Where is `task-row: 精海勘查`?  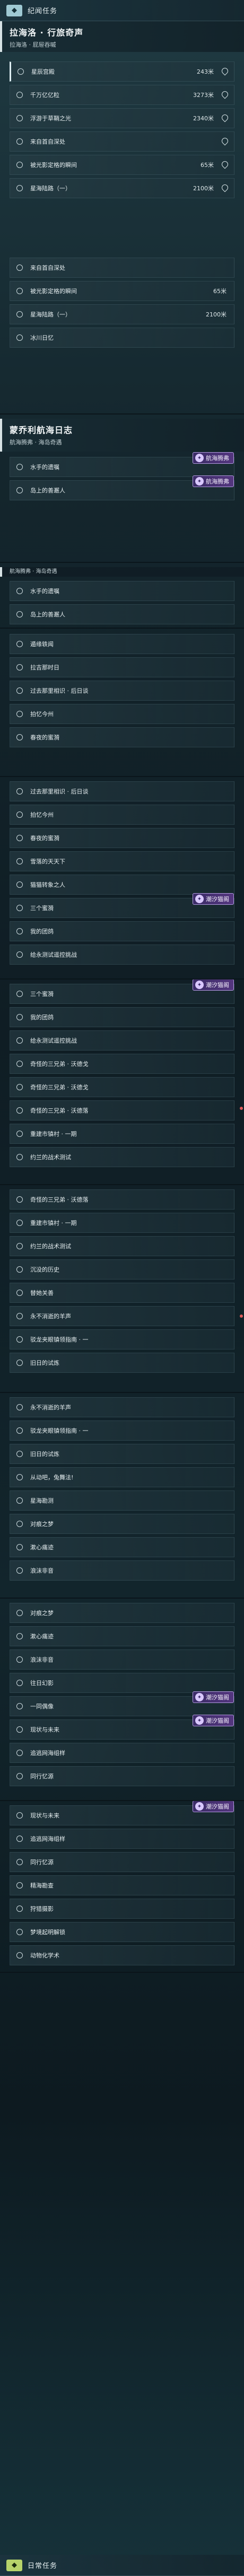 task-row: 精海勘查 is located at coordinates (122, 1885).